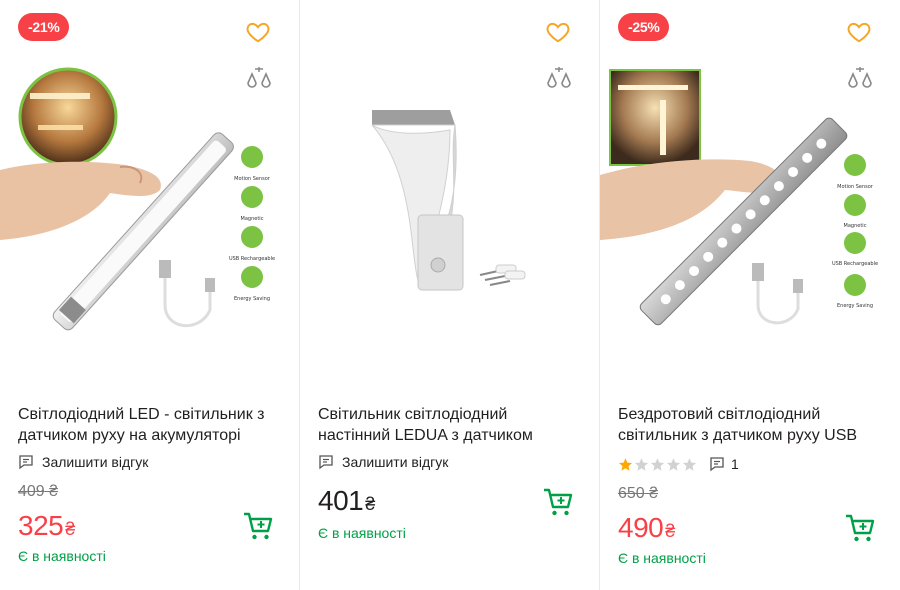 The image size is (900, 590). Describe the element at coordinates (44, 27) in the screenshot. I see `discount-badge: -21%` at that location.